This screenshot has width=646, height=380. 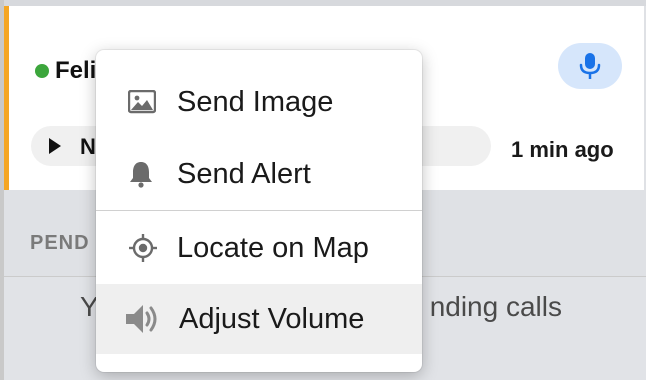 What do you see at coordinates (88, 146) in the screenshot?
I see `playback-label: N` at bounding box center [88, 146].